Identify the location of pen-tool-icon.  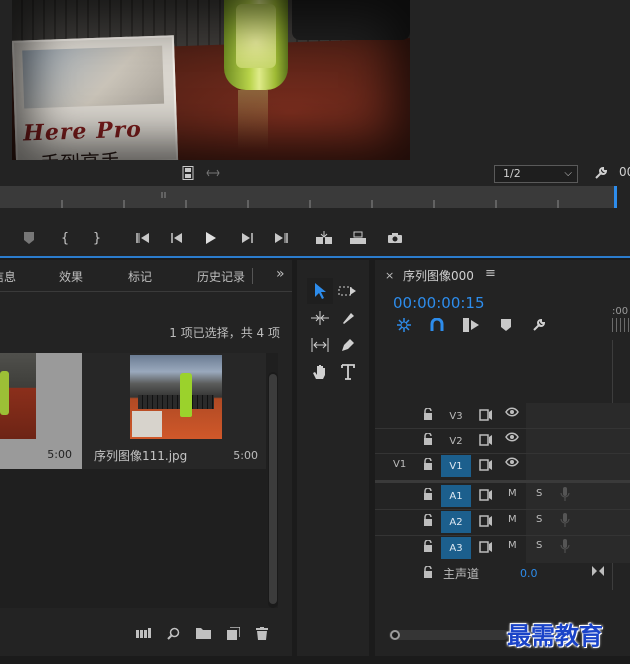
(348, 345).